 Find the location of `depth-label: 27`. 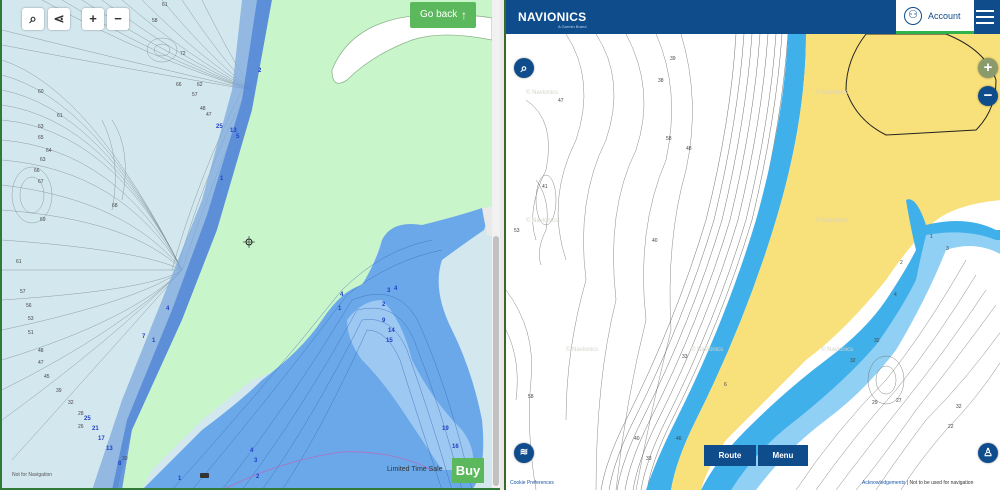

depth-label: 27 is located at coordinates (899, 401).